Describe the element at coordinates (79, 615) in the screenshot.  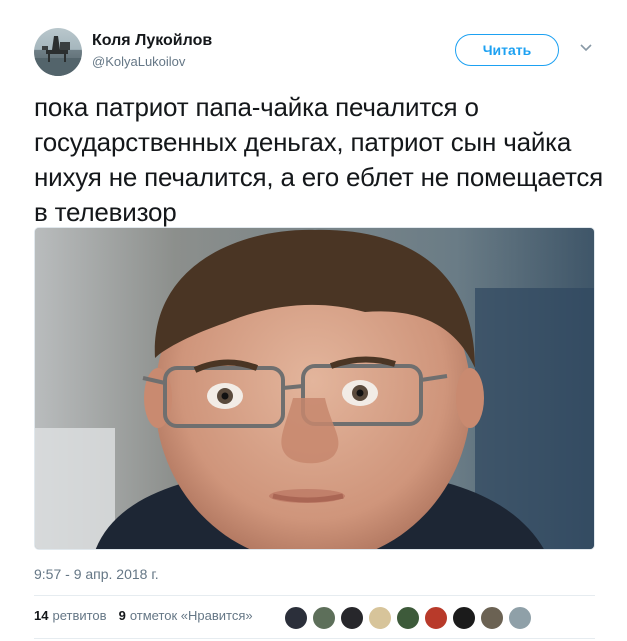
I see `retweets-label: ретвитов` at that location.